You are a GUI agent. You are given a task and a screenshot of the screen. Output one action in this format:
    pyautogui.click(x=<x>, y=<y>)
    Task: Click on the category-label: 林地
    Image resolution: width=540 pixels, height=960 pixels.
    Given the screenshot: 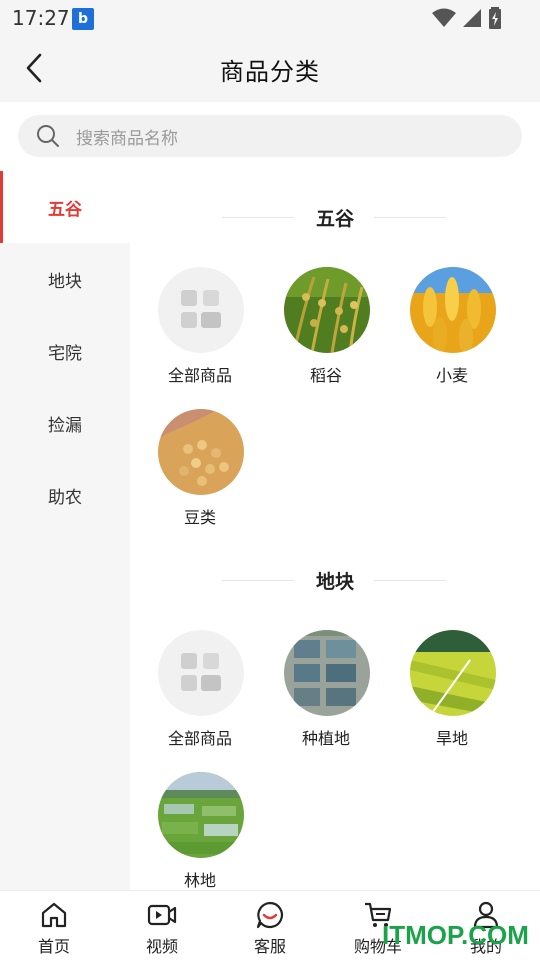 What is the action you would take?
    pyautogui.click(x=199, y=880)
    